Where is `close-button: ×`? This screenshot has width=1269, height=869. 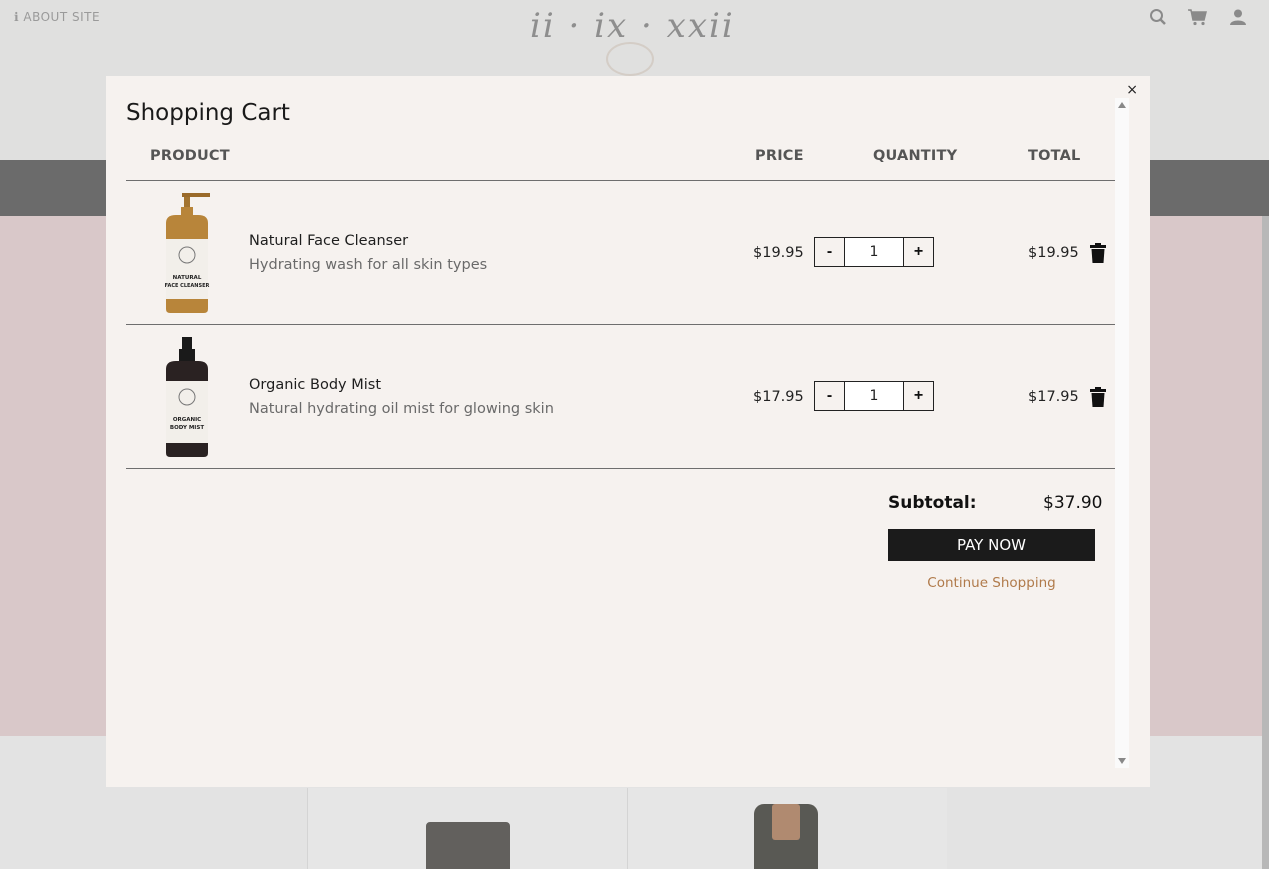
close-button: × is located at coordinates (1132, 90).